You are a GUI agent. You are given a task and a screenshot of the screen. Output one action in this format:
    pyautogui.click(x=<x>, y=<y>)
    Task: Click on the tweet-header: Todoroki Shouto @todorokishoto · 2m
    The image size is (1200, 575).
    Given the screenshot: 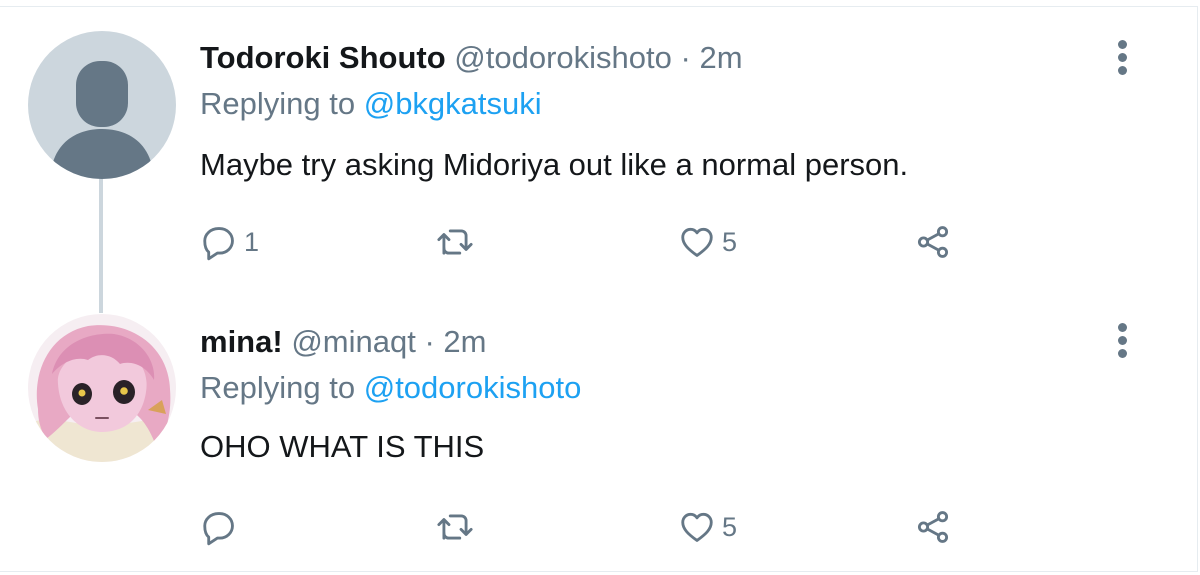 What is the action you would take?
    pyautogui.click(x=471, y=58)
    